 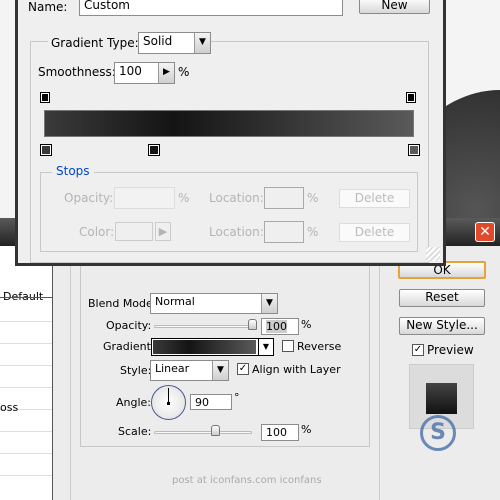 What do you see at coordinates (450, 350) in the screenshot?
I see `preview-label: Preview` at bounding box center [450, 350].